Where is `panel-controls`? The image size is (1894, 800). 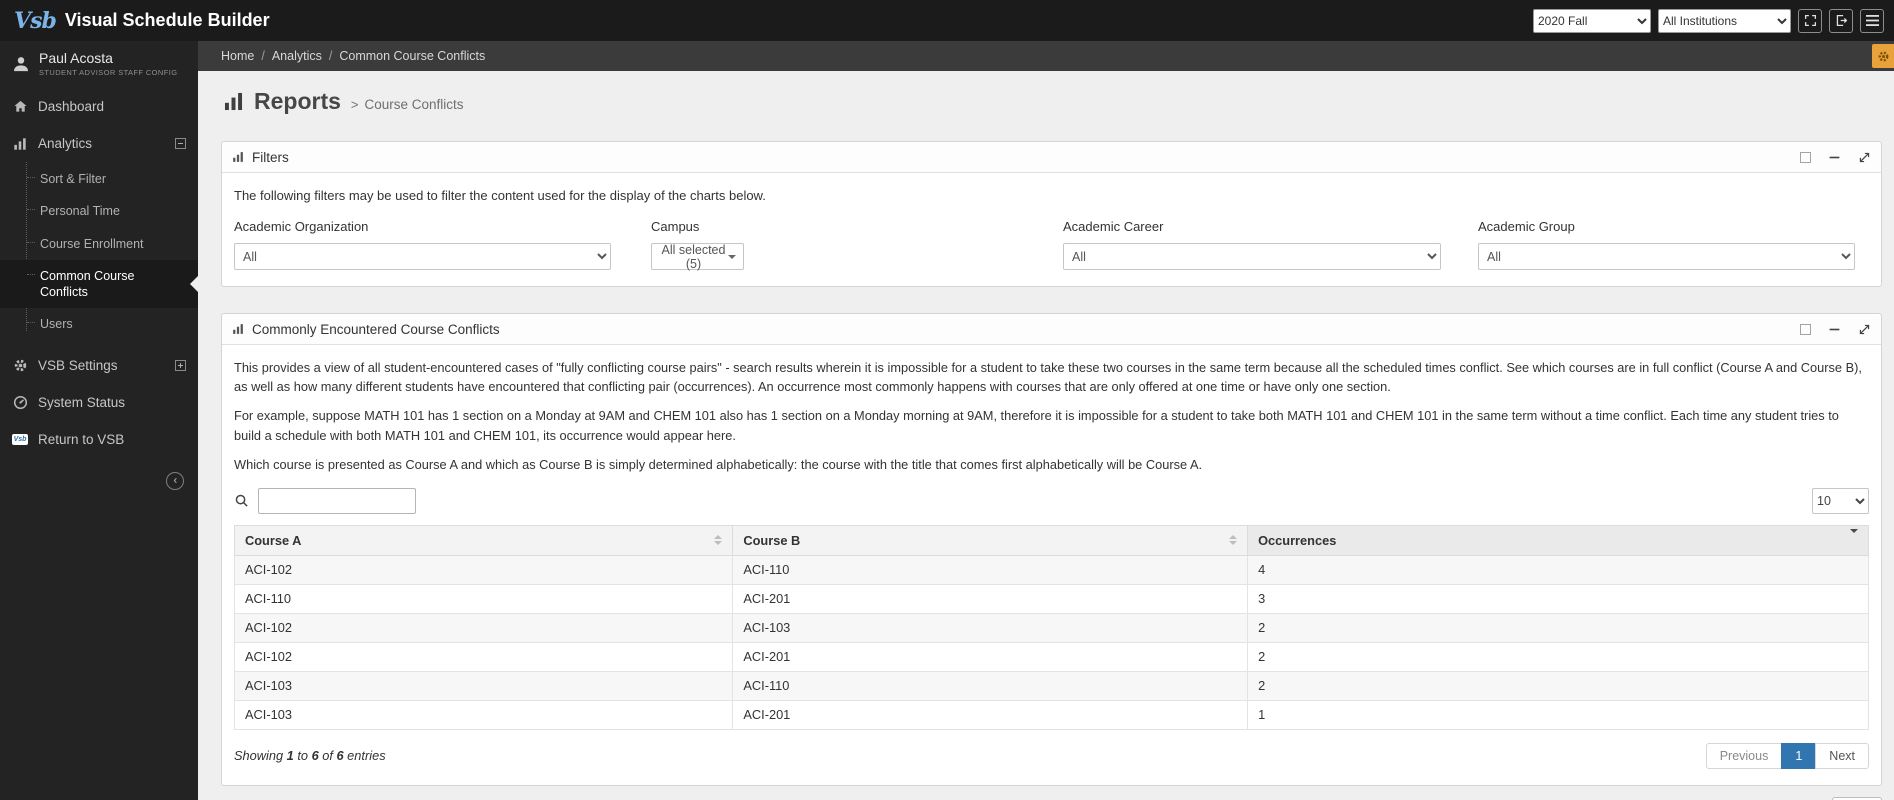 panel-controls is located at coordinates (1835, 157).